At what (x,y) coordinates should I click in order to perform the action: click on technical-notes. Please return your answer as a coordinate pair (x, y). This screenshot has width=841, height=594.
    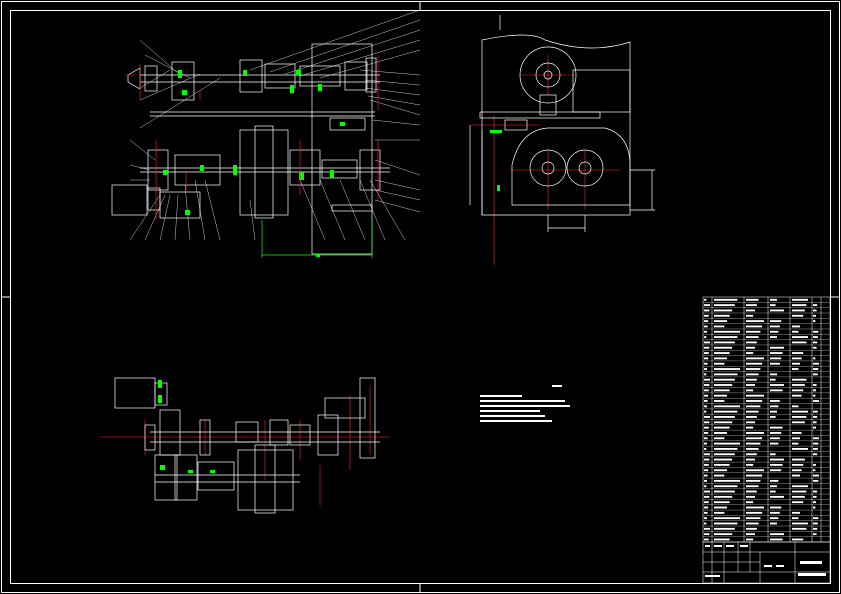
    Looking at the image, I should click on (525, 403).